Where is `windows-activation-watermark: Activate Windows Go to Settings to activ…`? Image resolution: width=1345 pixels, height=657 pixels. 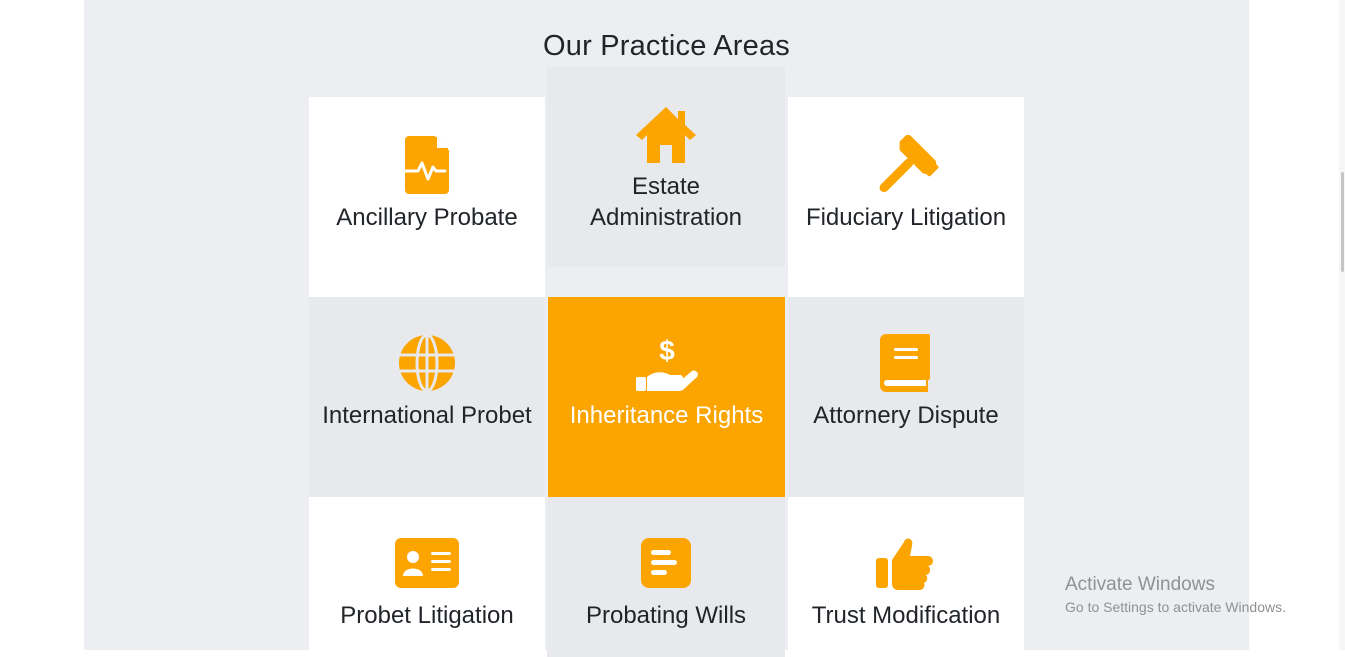 windows-activation-watermark: Activate Windows Go to Settings to activ… is located at coordinates (1175, 595).